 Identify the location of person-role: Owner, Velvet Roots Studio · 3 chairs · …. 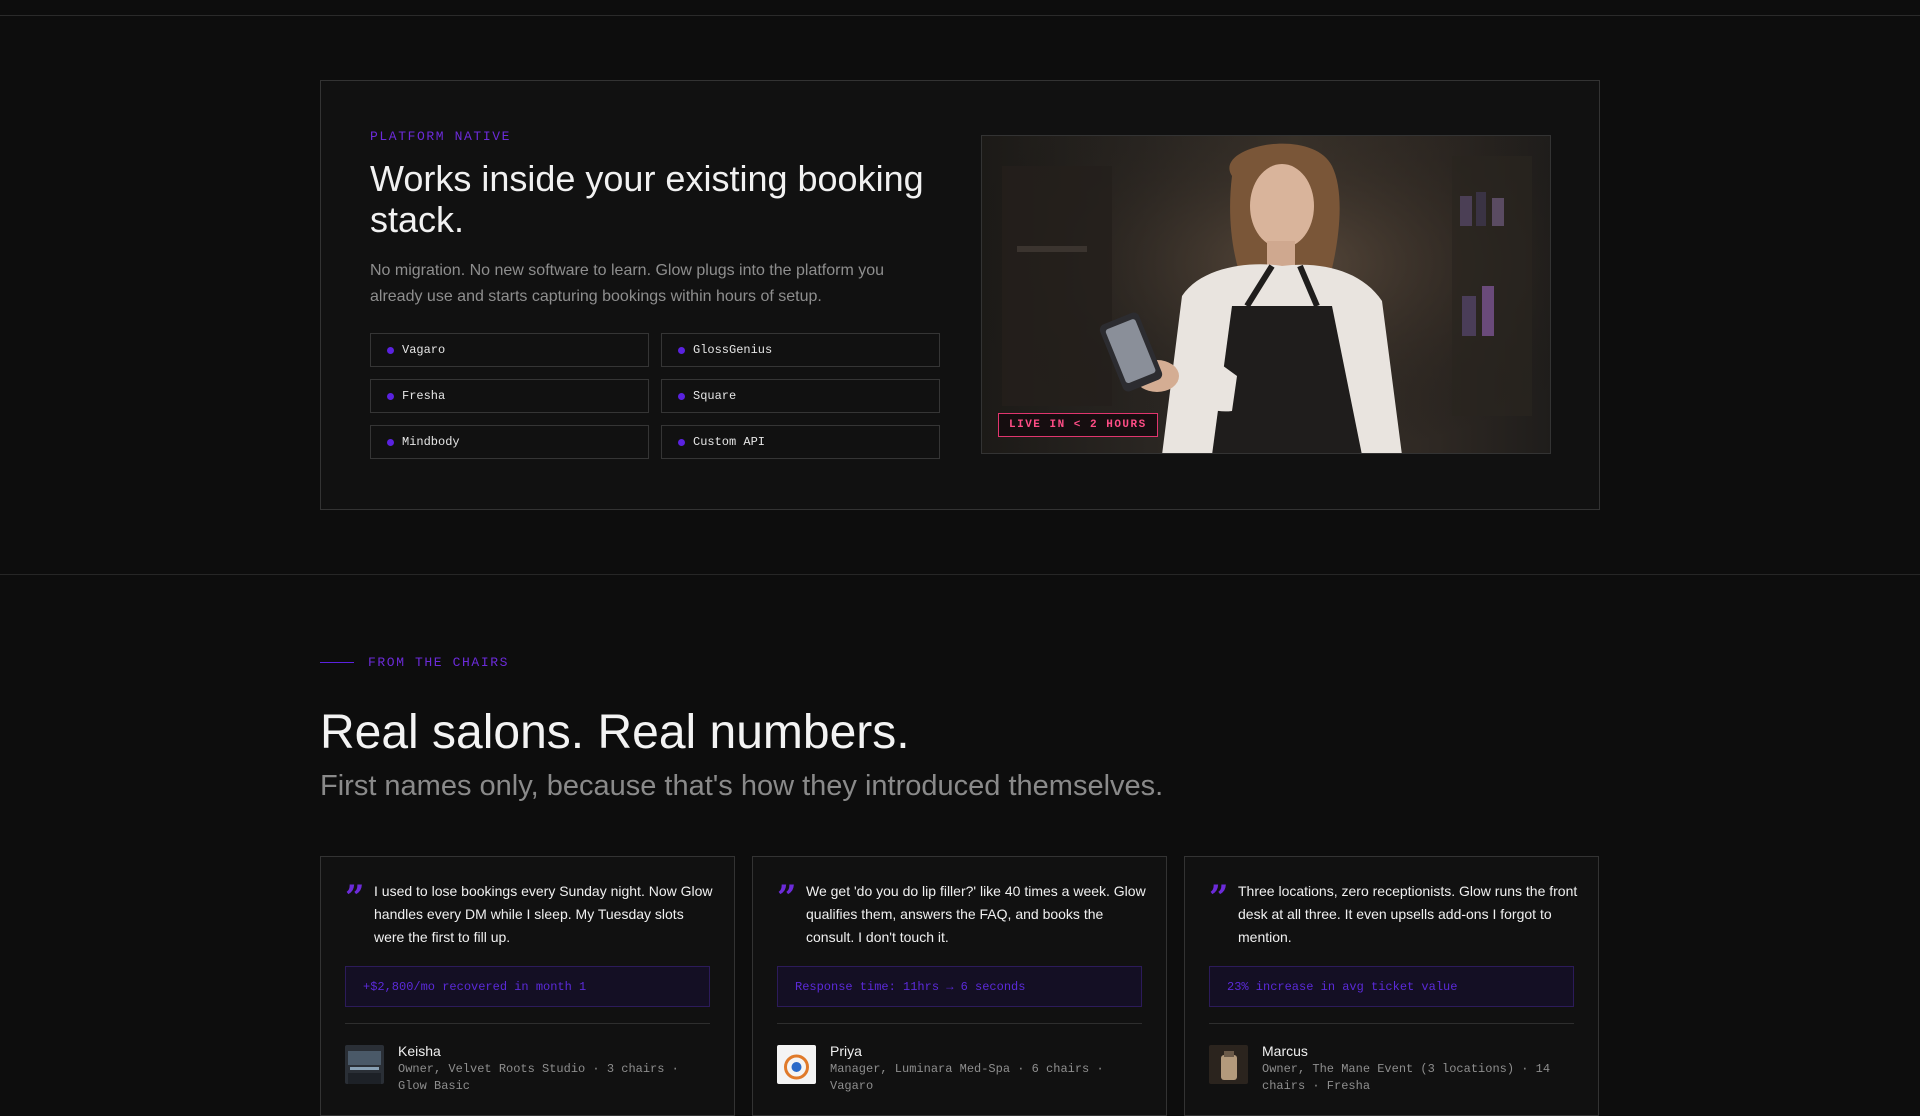
(538, 1077).